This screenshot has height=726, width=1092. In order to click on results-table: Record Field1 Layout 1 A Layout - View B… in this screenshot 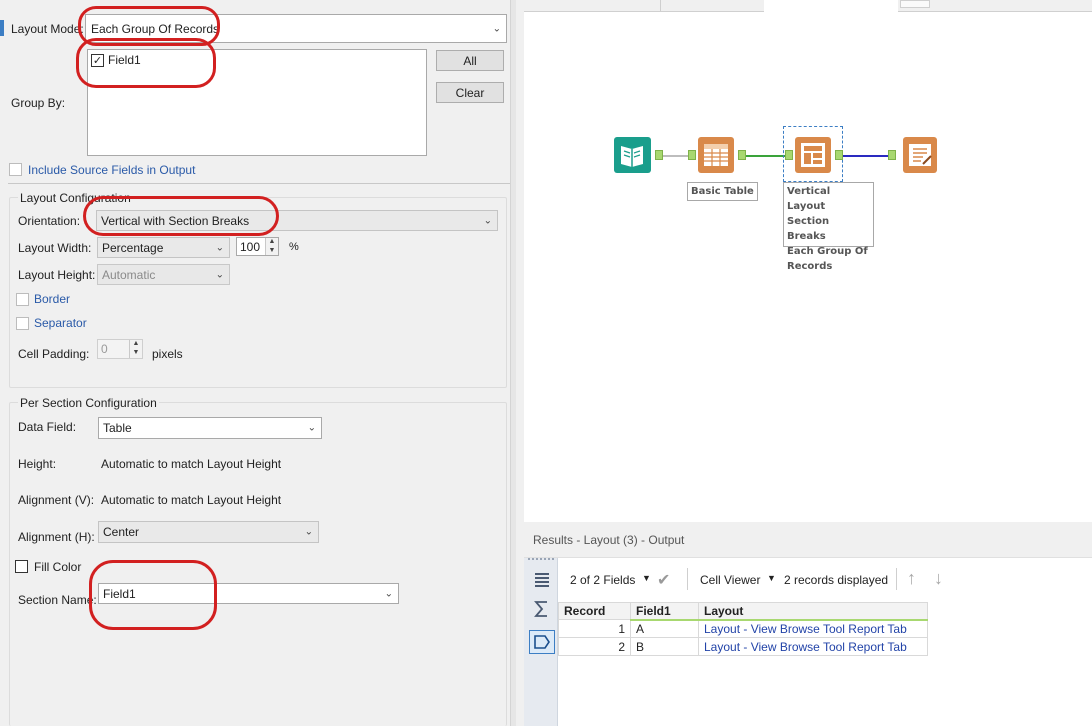, I will do `click(743, 629)`.